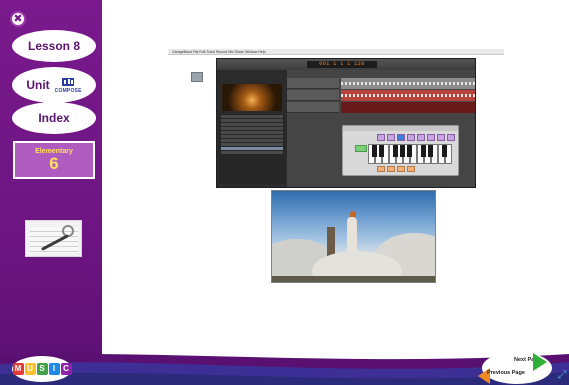 The image size is (569, 385). I want to click on gb-instrument-image, so click(252, 97).